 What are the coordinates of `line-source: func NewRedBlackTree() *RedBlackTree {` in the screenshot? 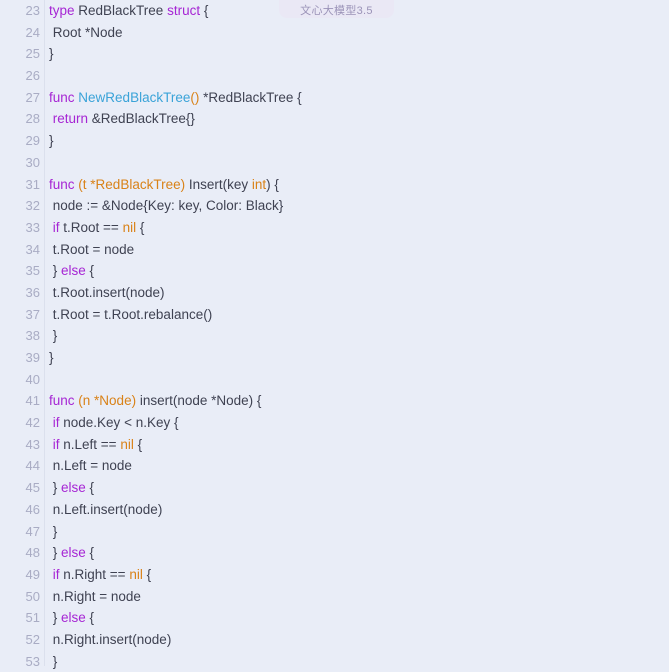 It's located at (171, 98).